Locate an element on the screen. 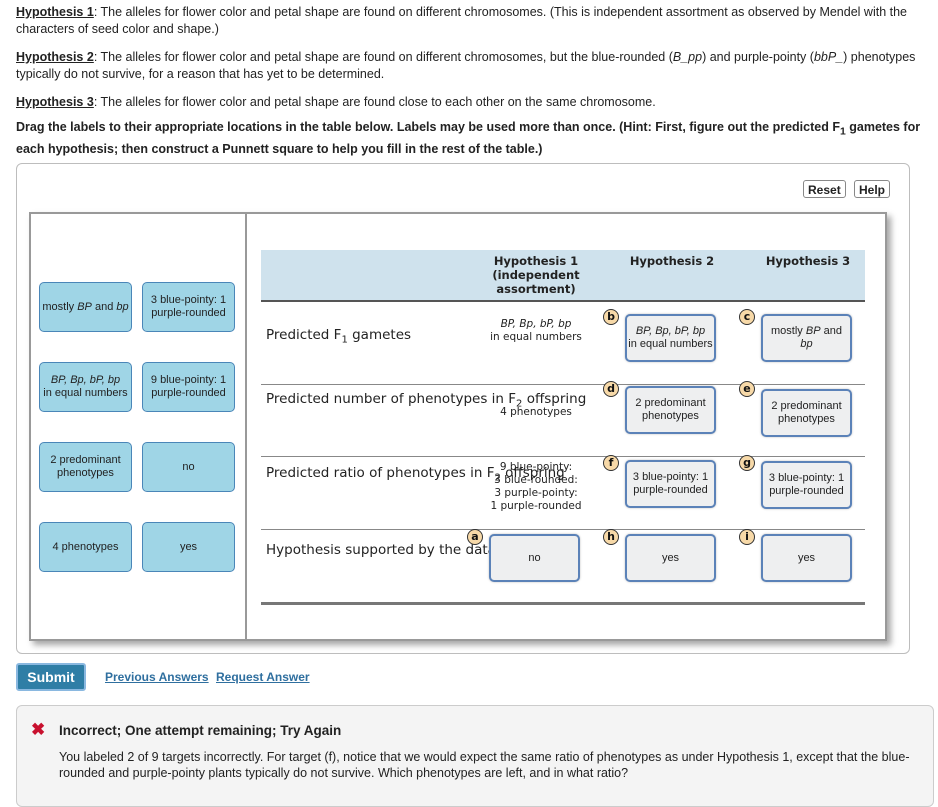 This screenshot has height=807, width=938. target-badge-f: f is located at coordinates (611, 463).